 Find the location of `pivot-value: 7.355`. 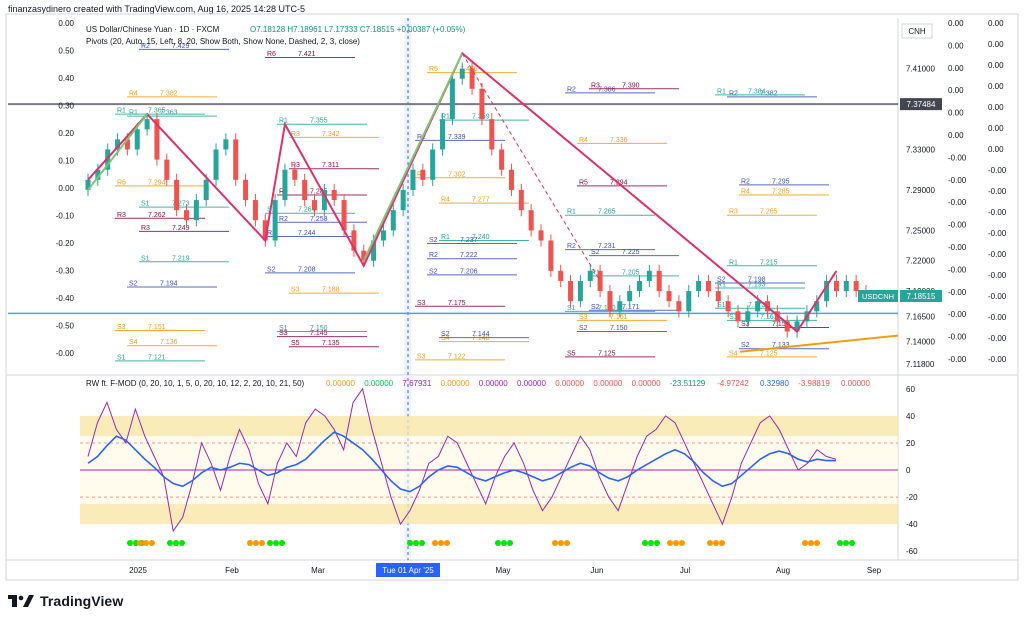

pivot-value: 7.355 is located at coordinates (319, 121).